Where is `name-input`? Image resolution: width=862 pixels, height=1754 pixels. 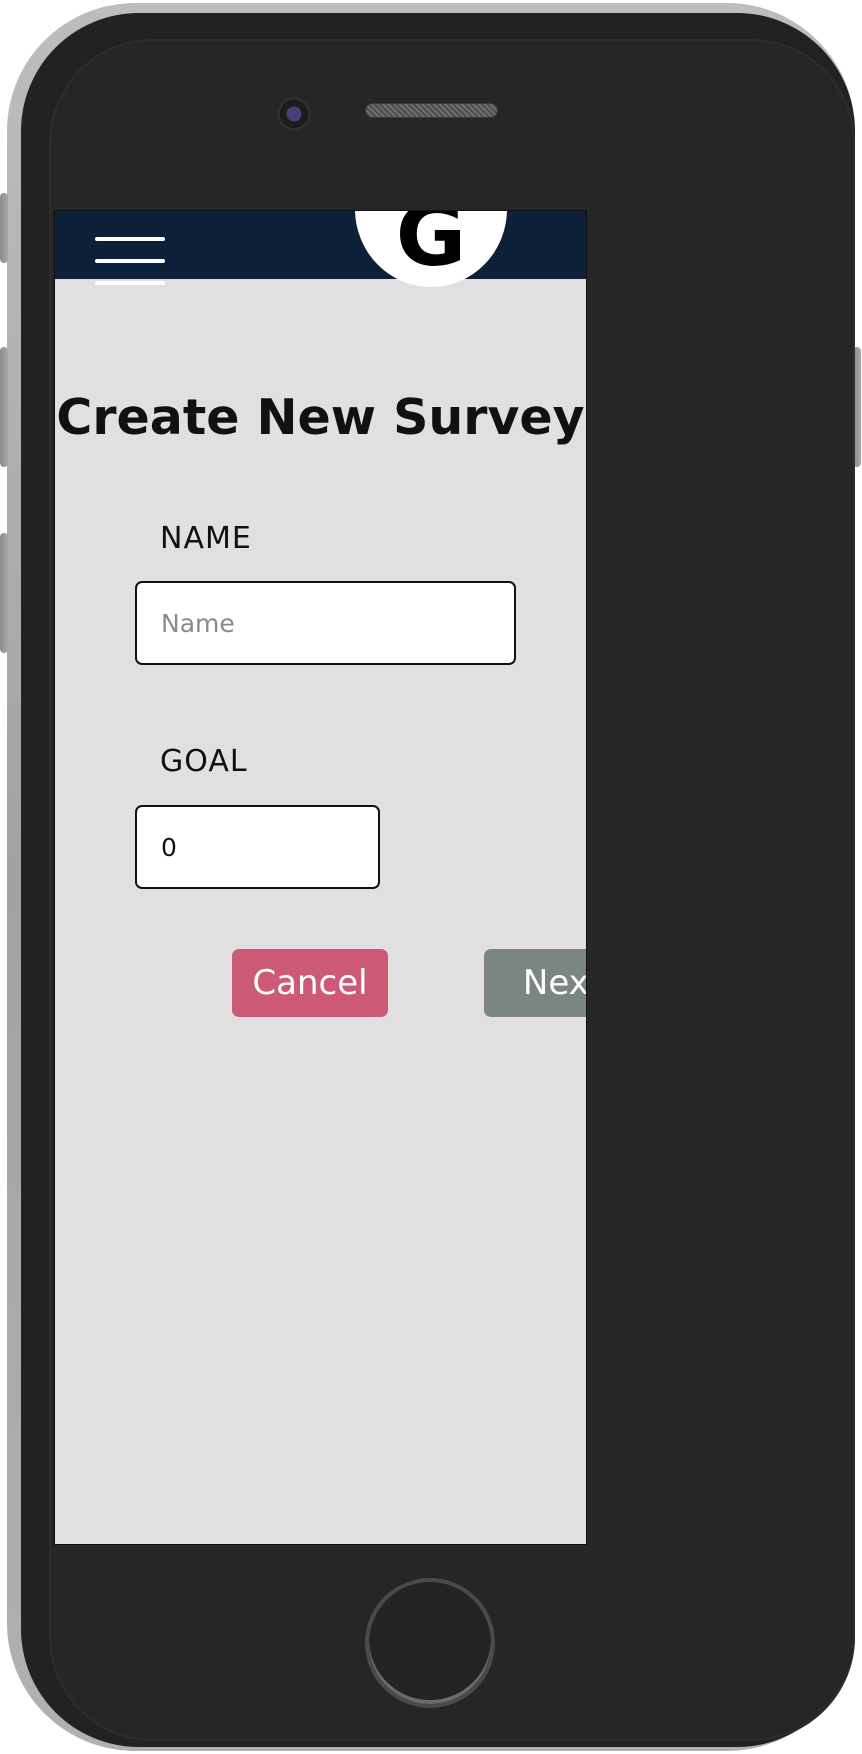 name-input is located at coordinates (325, 623).